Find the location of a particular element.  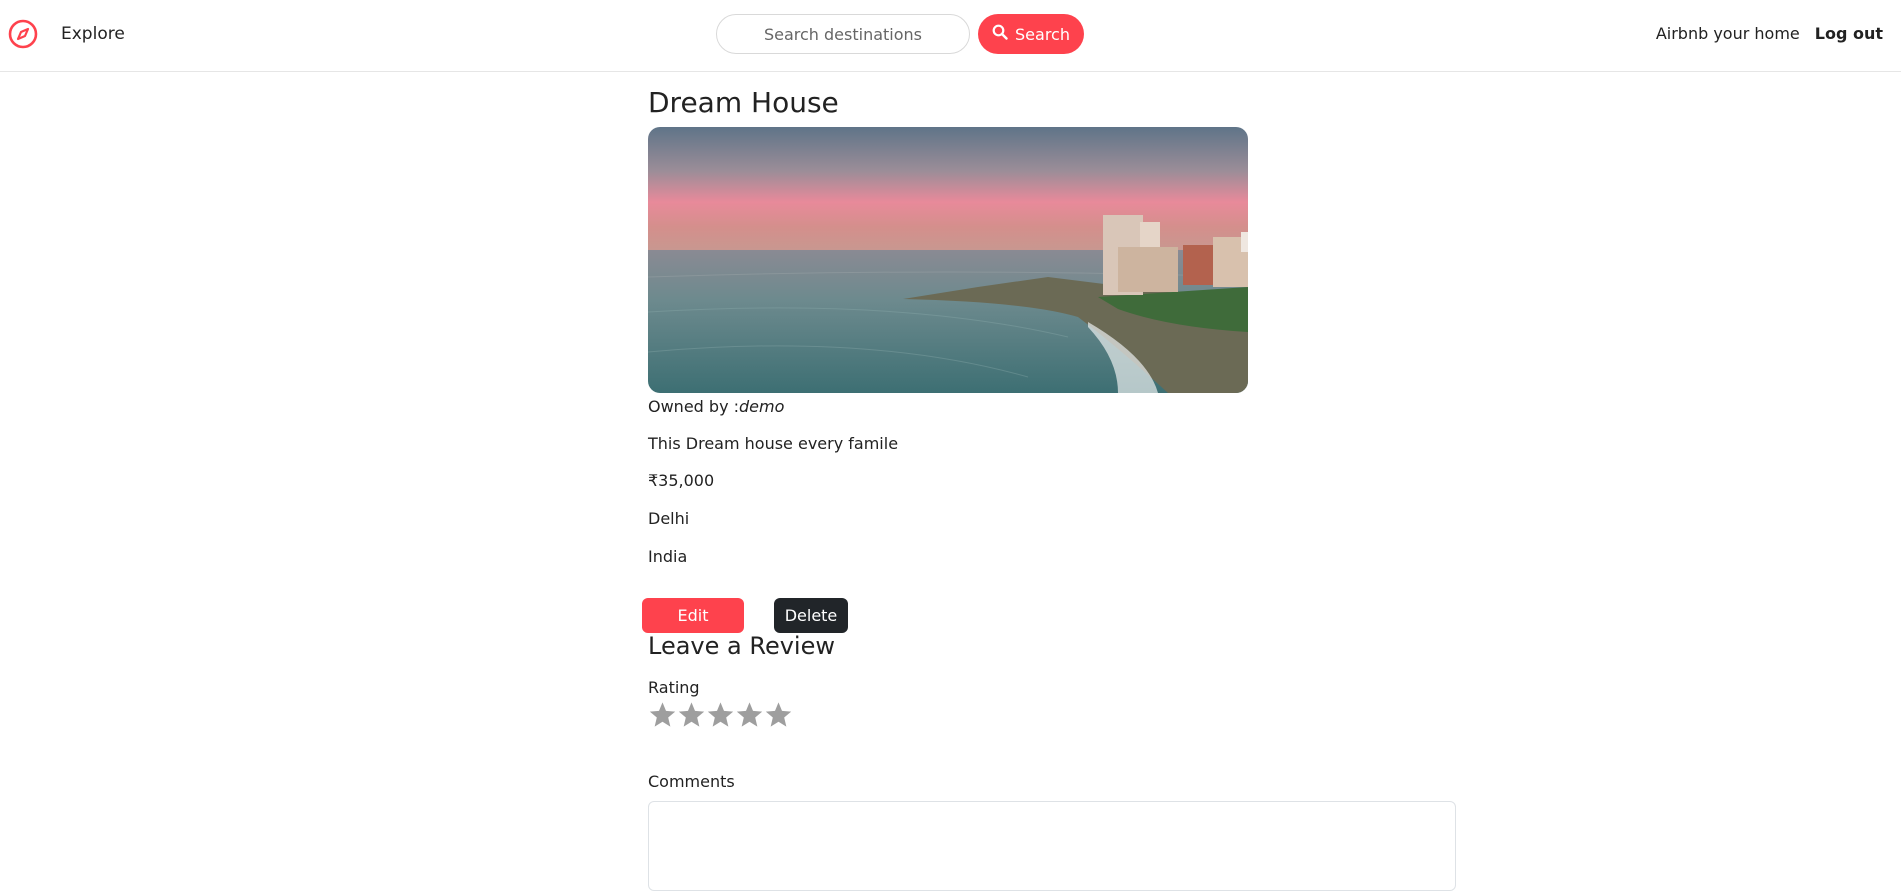

airbnb-your-home-link: Airbnb your home is located at coordinates (1728, 33).